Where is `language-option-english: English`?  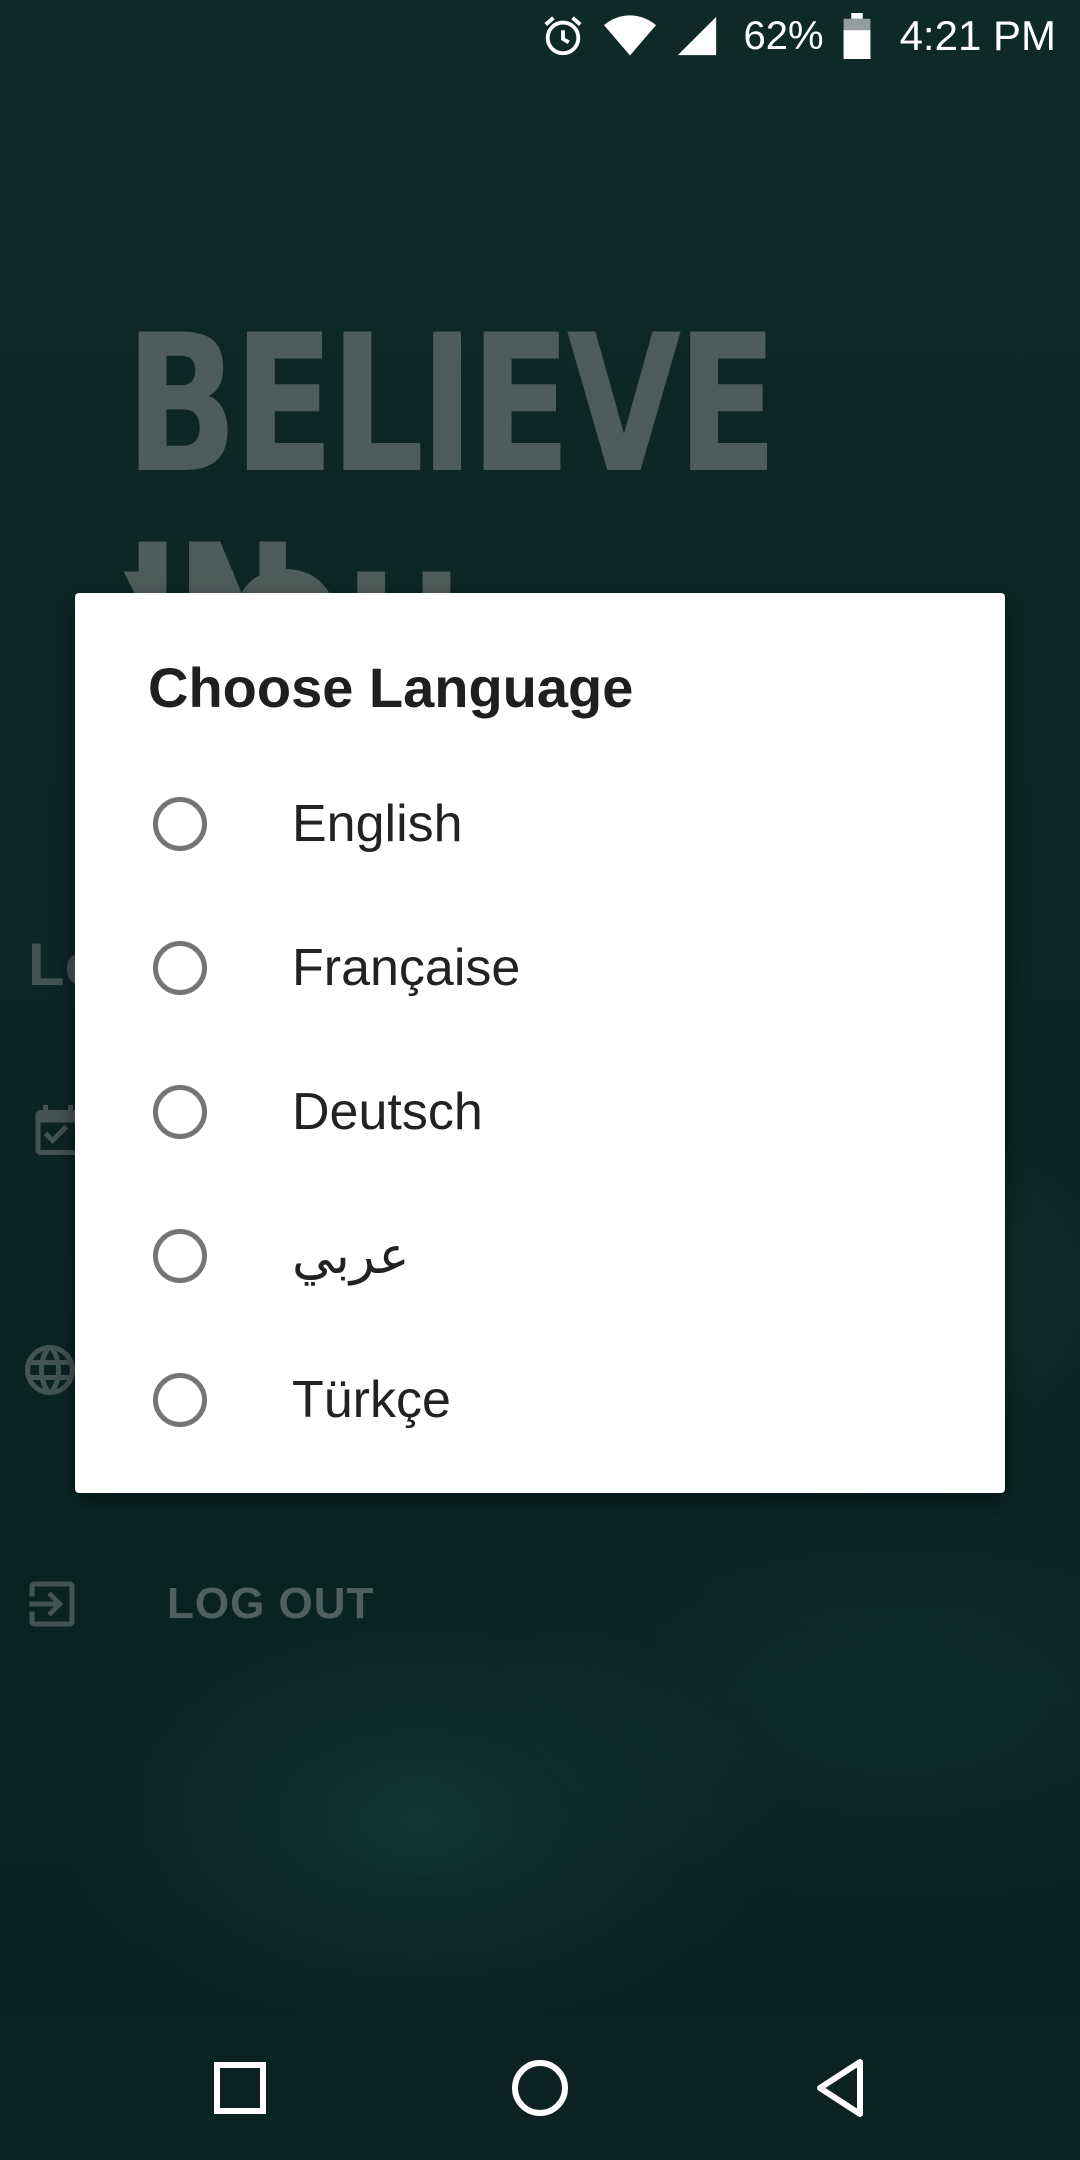
language-option-english: English is located at coordinates (540, 824).